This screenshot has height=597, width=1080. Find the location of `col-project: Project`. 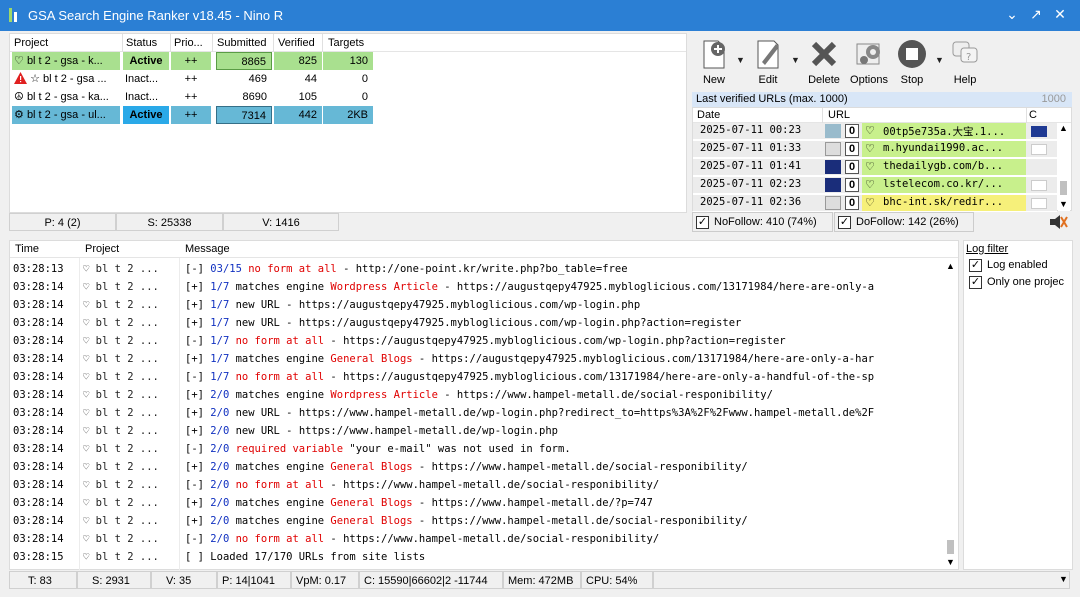

col-project: Project is located at coordinates (31, 43).